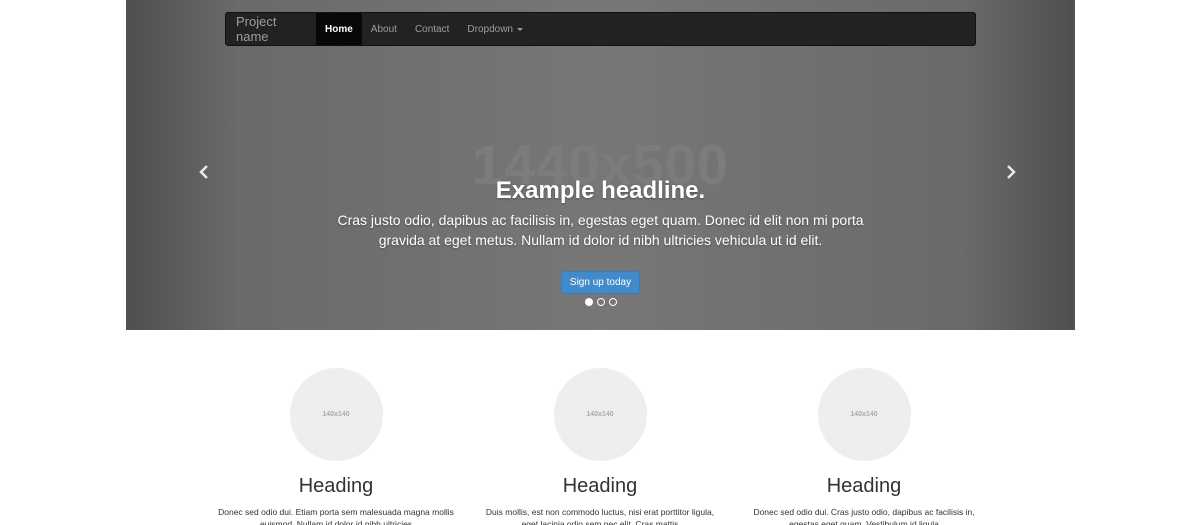 This screenshot has width=1200, height=525. What do you see at coordinates (600, 282) in the screenshot?
I see `sign-up-button: Sign up today` at bounding box center [600, 282].